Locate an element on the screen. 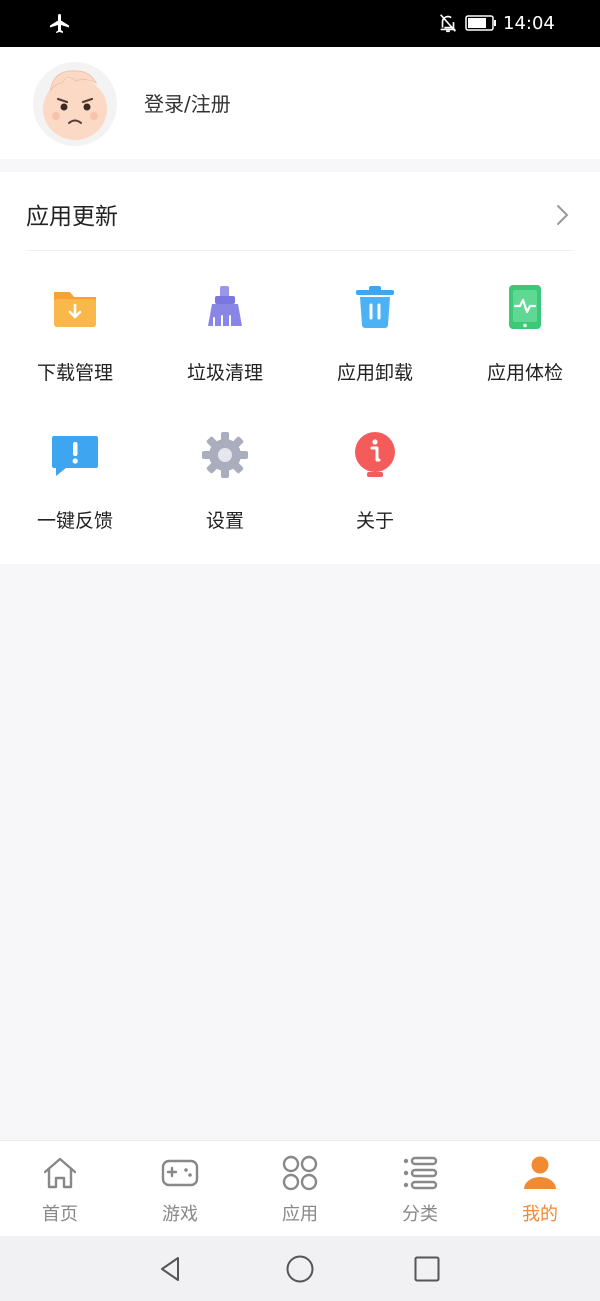  tool-junk-clean: 垃圾清理 is located at coordinates (225, 347).